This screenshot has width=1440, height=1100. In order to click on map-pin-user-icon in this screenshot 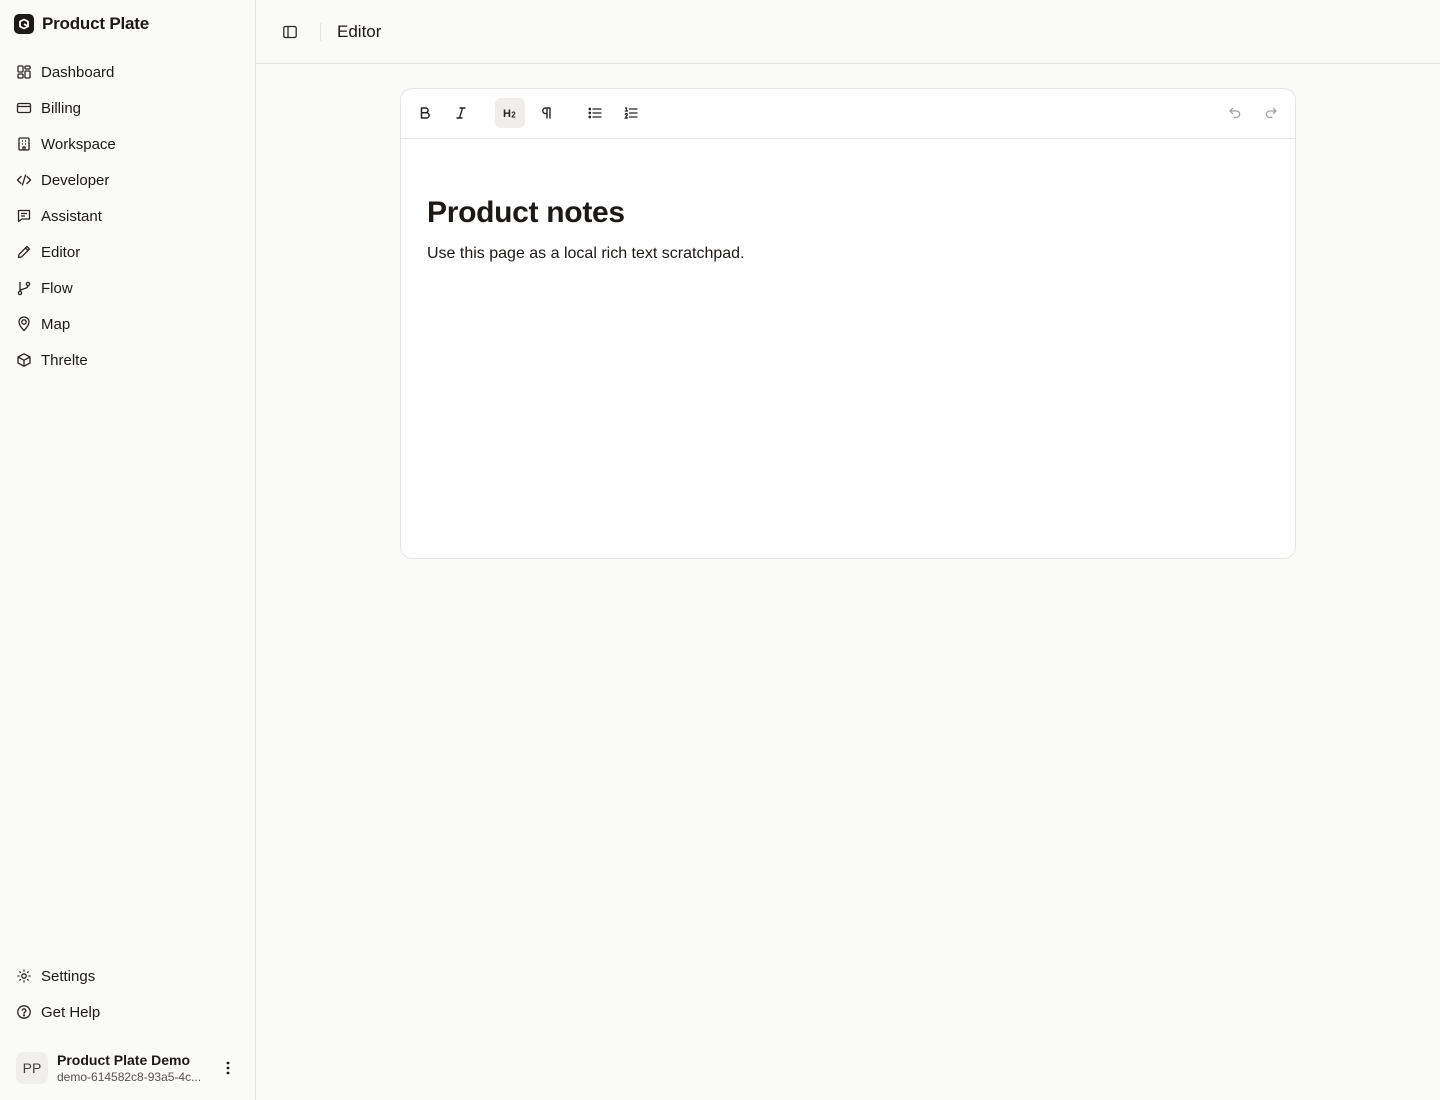, I will do `click(24, 324)`.